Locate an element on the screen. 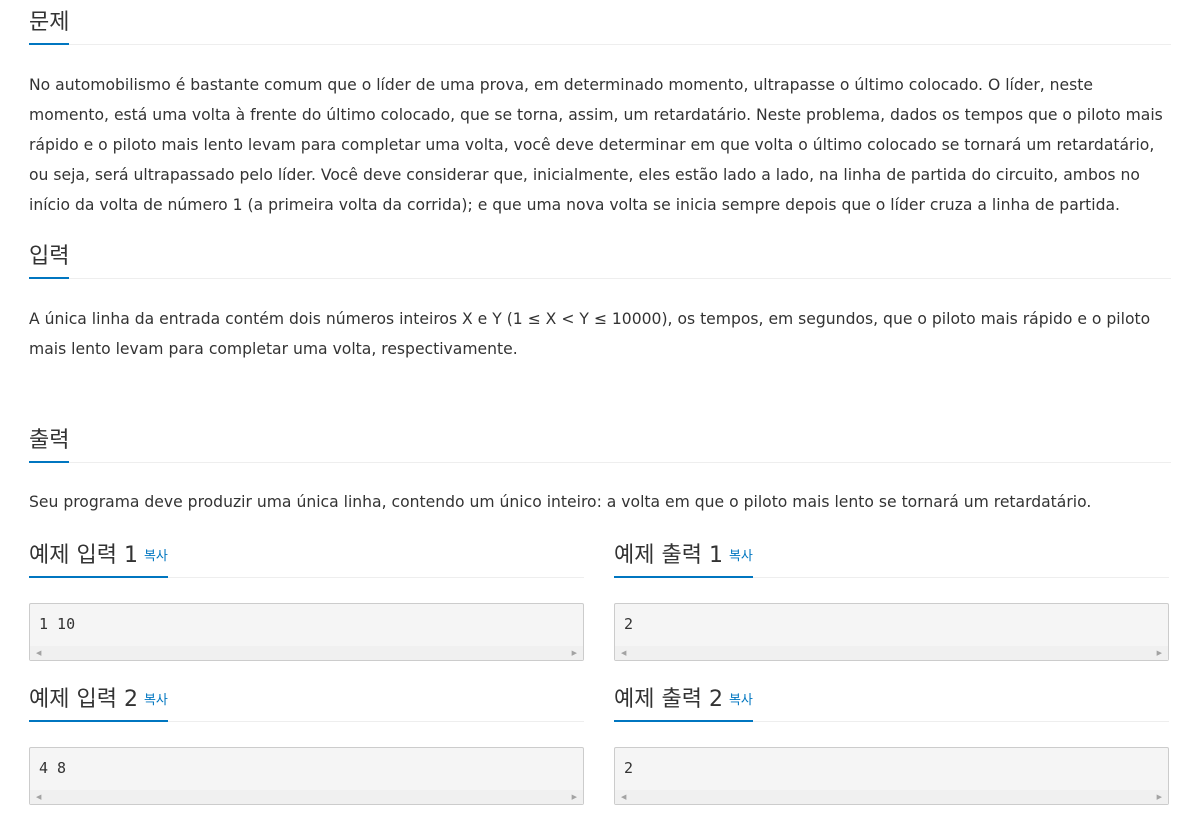 The width and height of the screenshot is (1195, 835). sample-output-2-copy-button: 복사 is located at coordinates (741, 700).